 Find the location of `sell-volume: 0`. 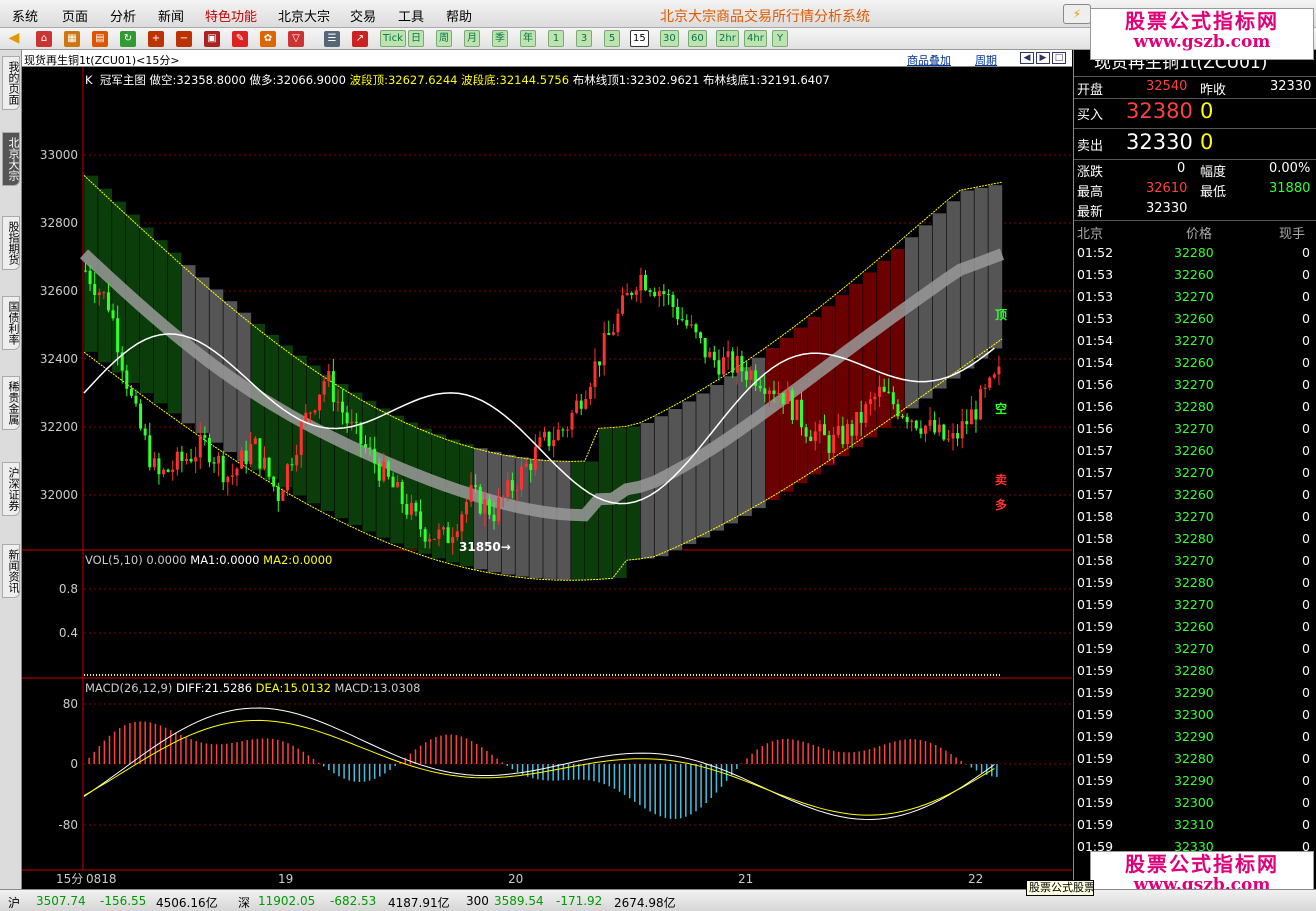

sell-volume: 0 is located at coordinates (1207, 142).